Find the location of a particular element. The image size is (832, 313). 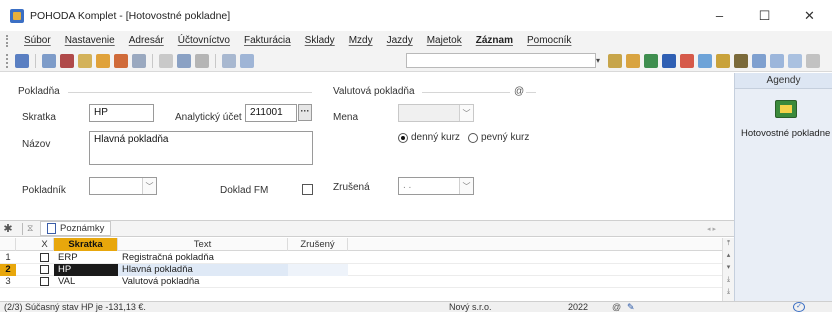

new-record-icon is located at coordinates (166, 60).